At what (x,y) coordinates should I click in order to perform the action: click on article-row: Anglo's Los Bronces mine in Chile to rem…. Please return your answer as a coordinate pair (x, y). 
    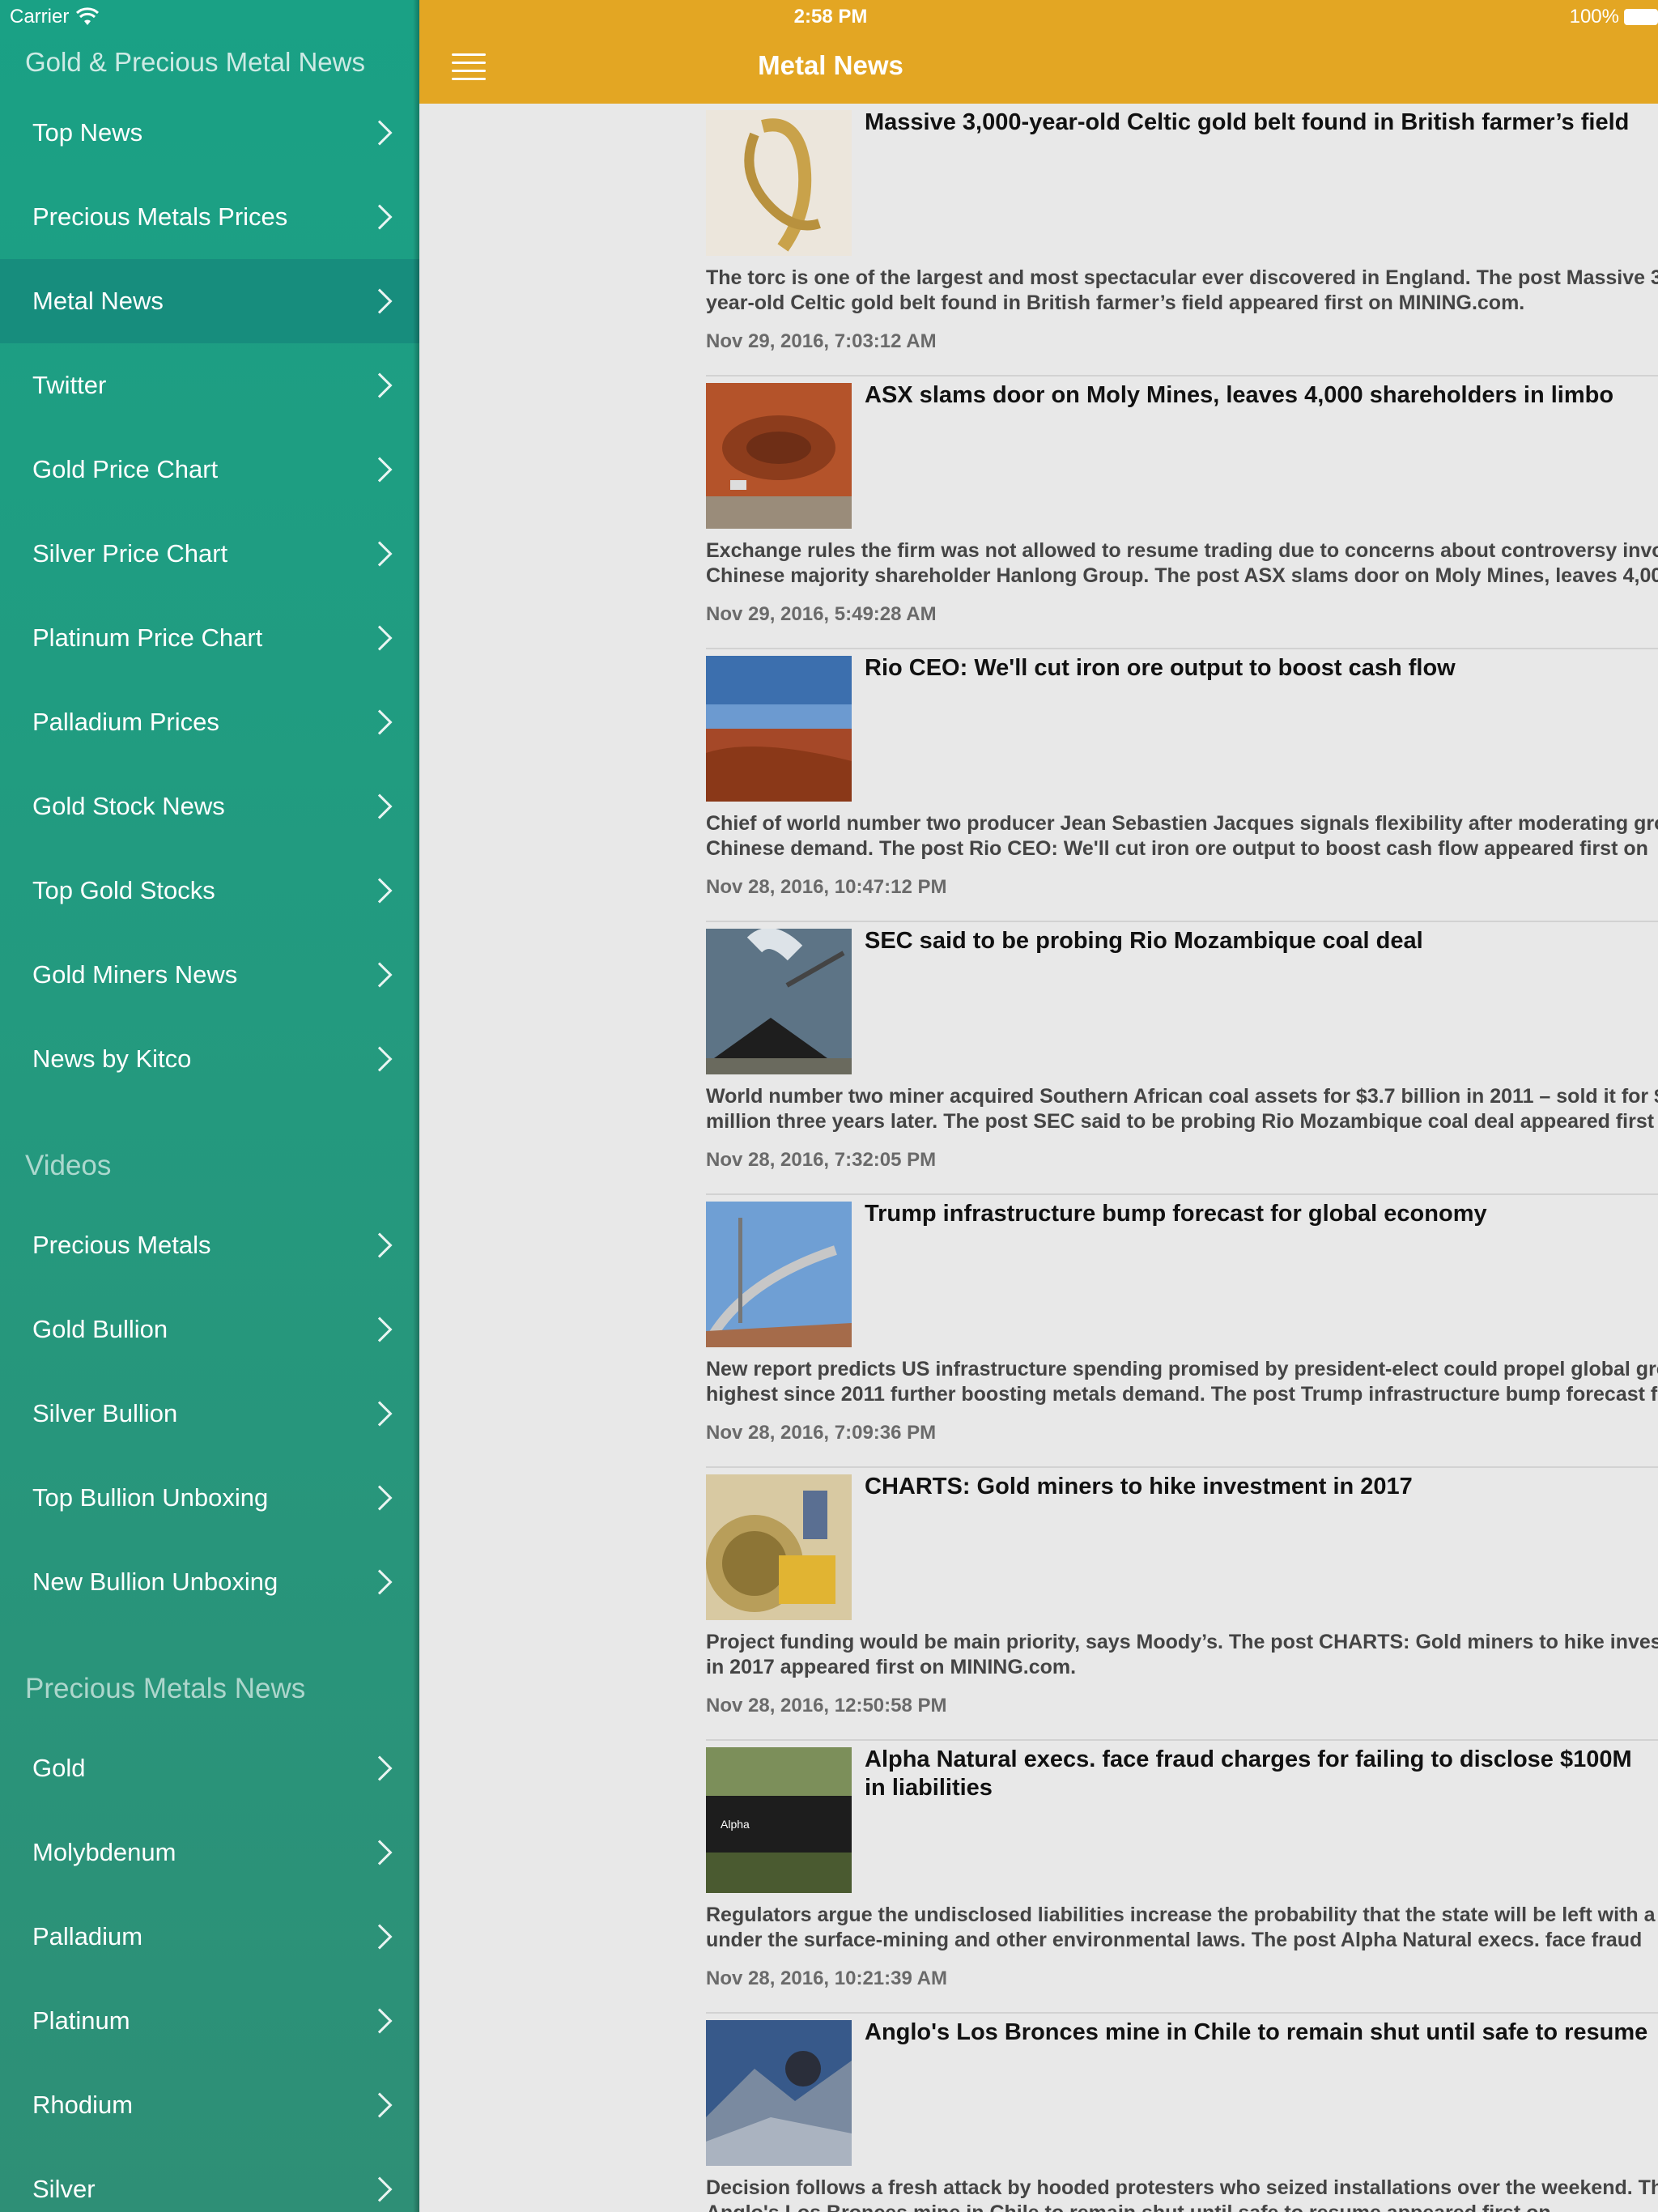
    Looking at the image, I should click on (1182, 2113).